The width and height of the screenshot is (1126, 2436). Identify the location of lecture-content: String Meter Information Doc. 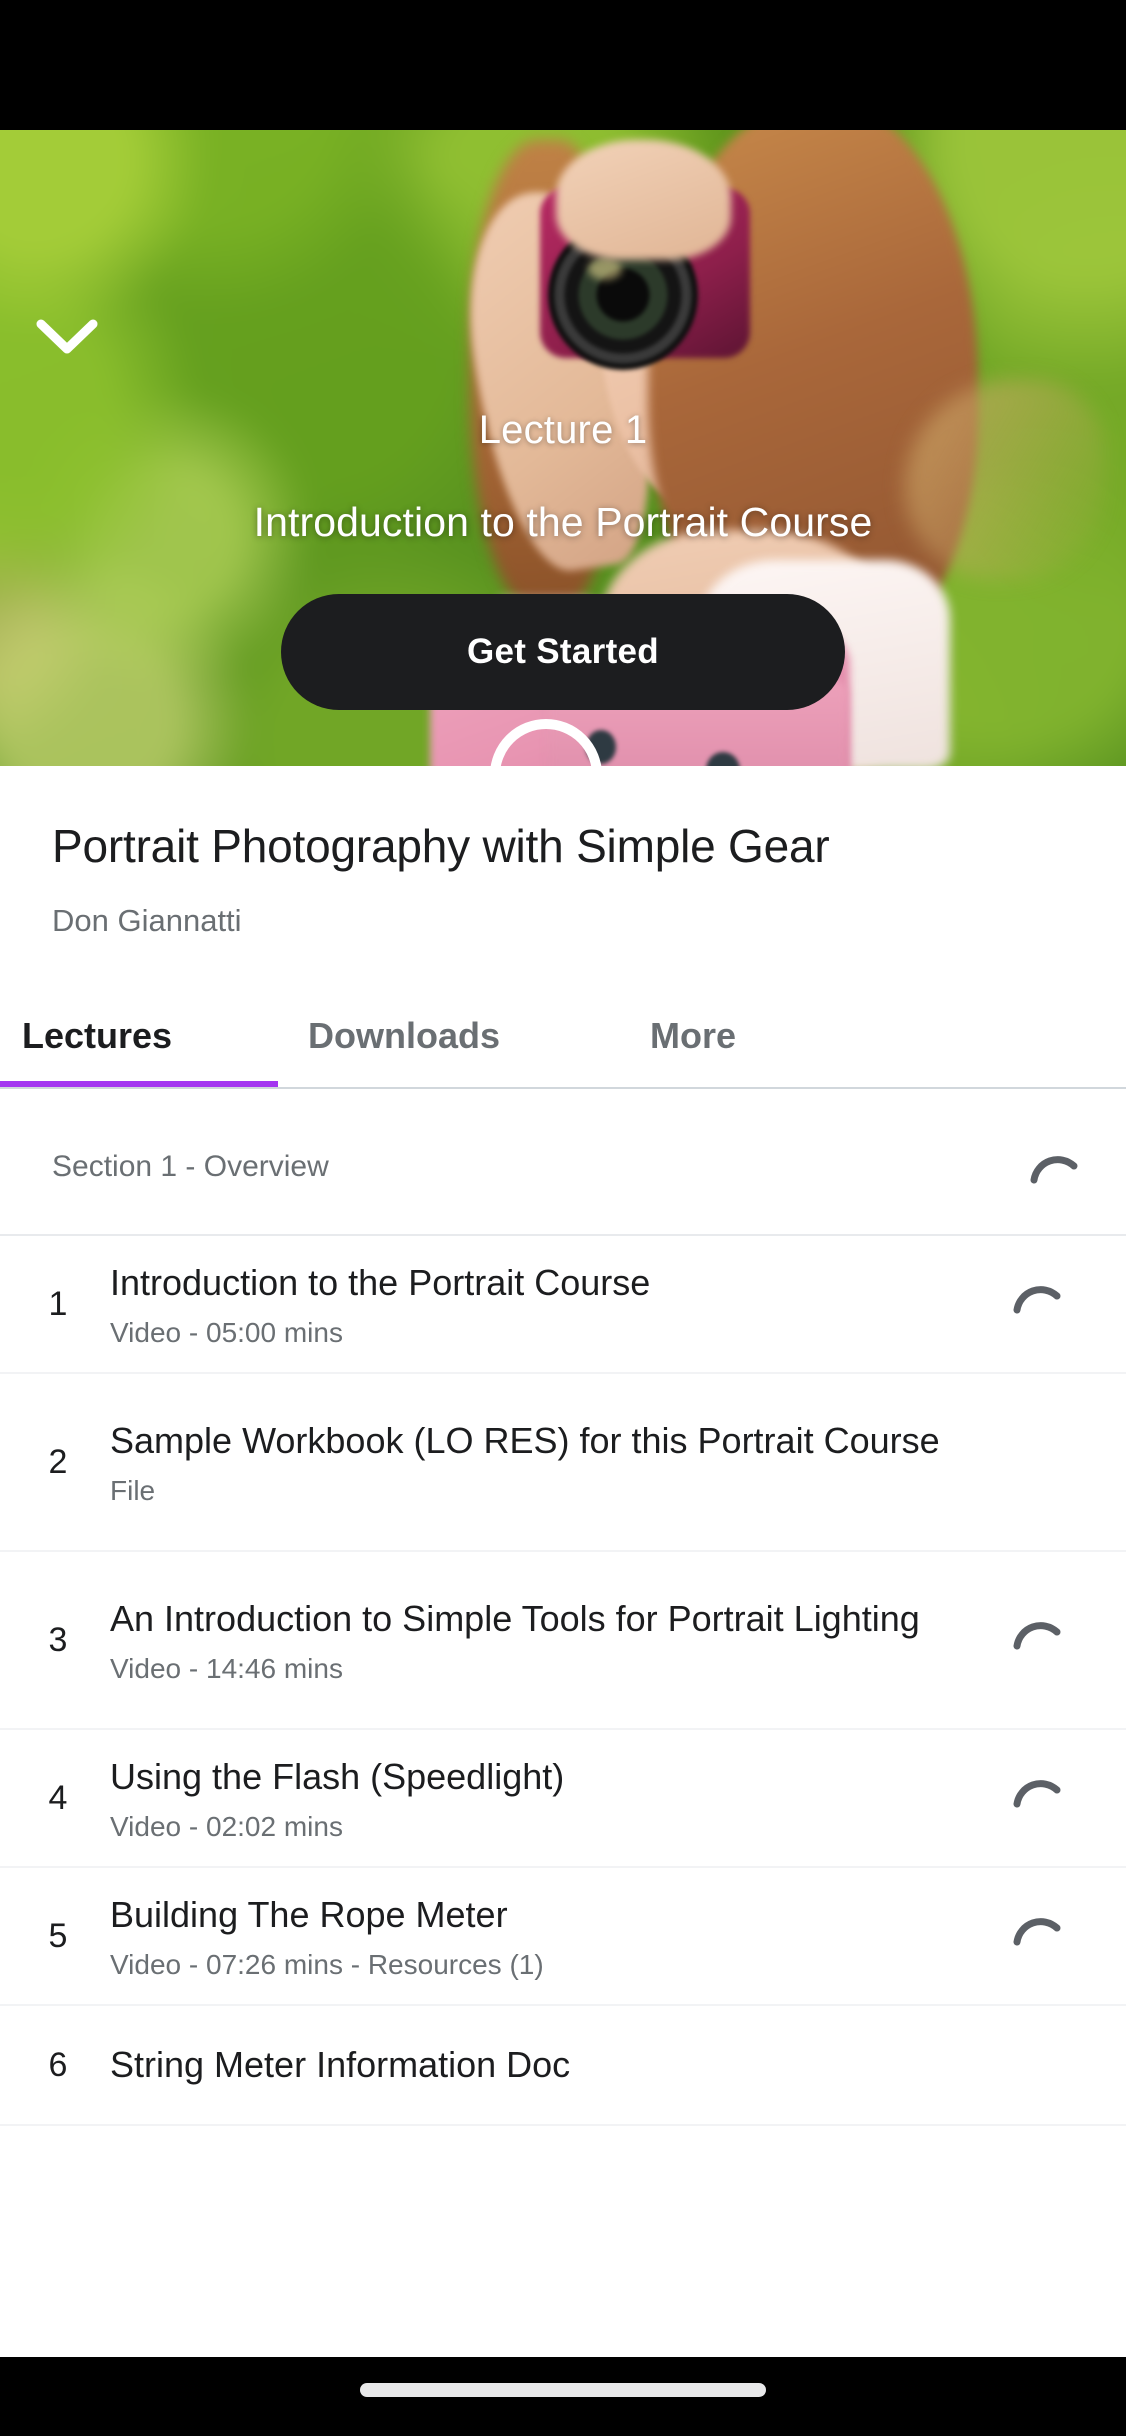
(557, 2065).